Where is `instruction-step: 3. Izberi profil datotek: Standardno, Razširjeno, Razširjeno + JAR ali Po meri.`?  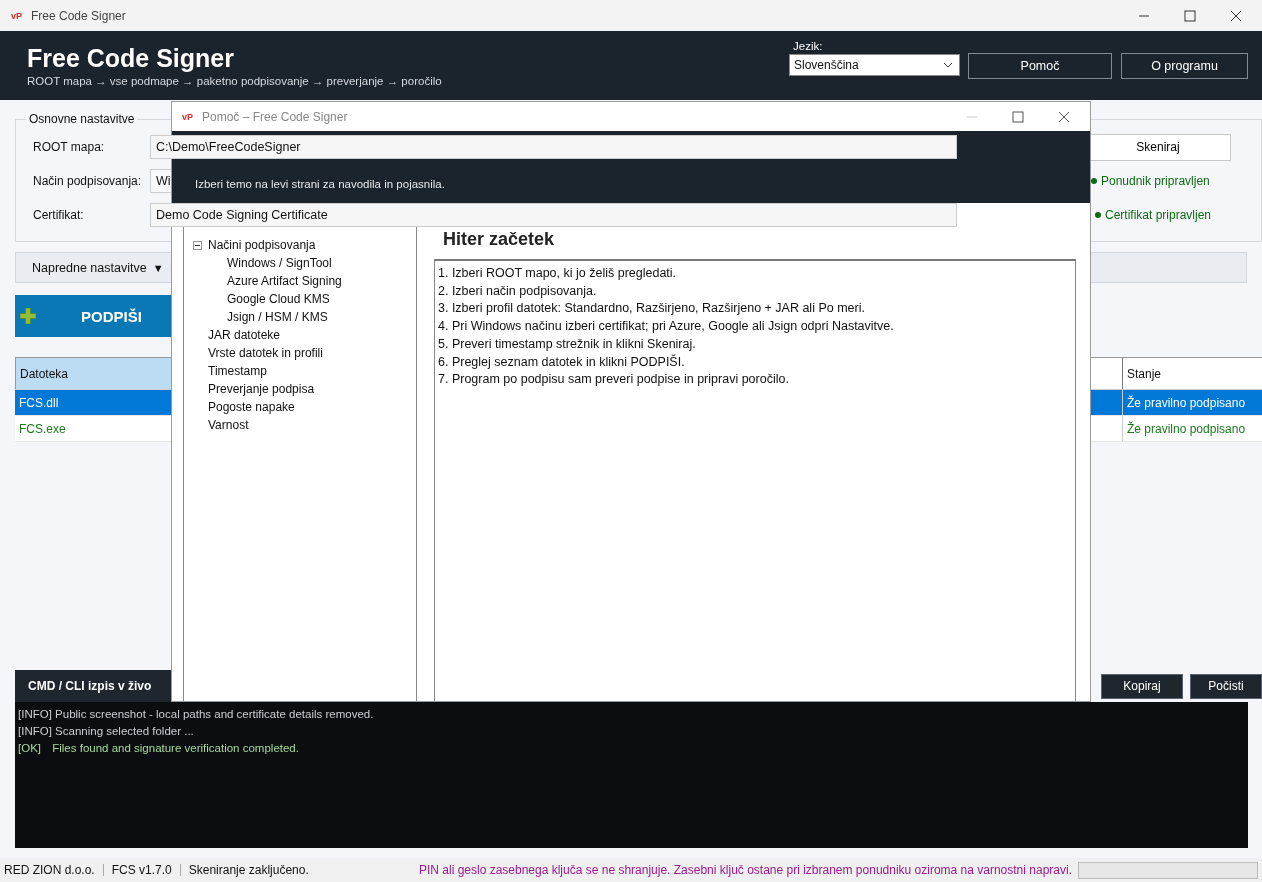
instruction-step: 3. Izberi profil datotek: Standardno, Razširjeno, Razširjeno + JAR ali Po meri. is located at coordinates (755, 309).